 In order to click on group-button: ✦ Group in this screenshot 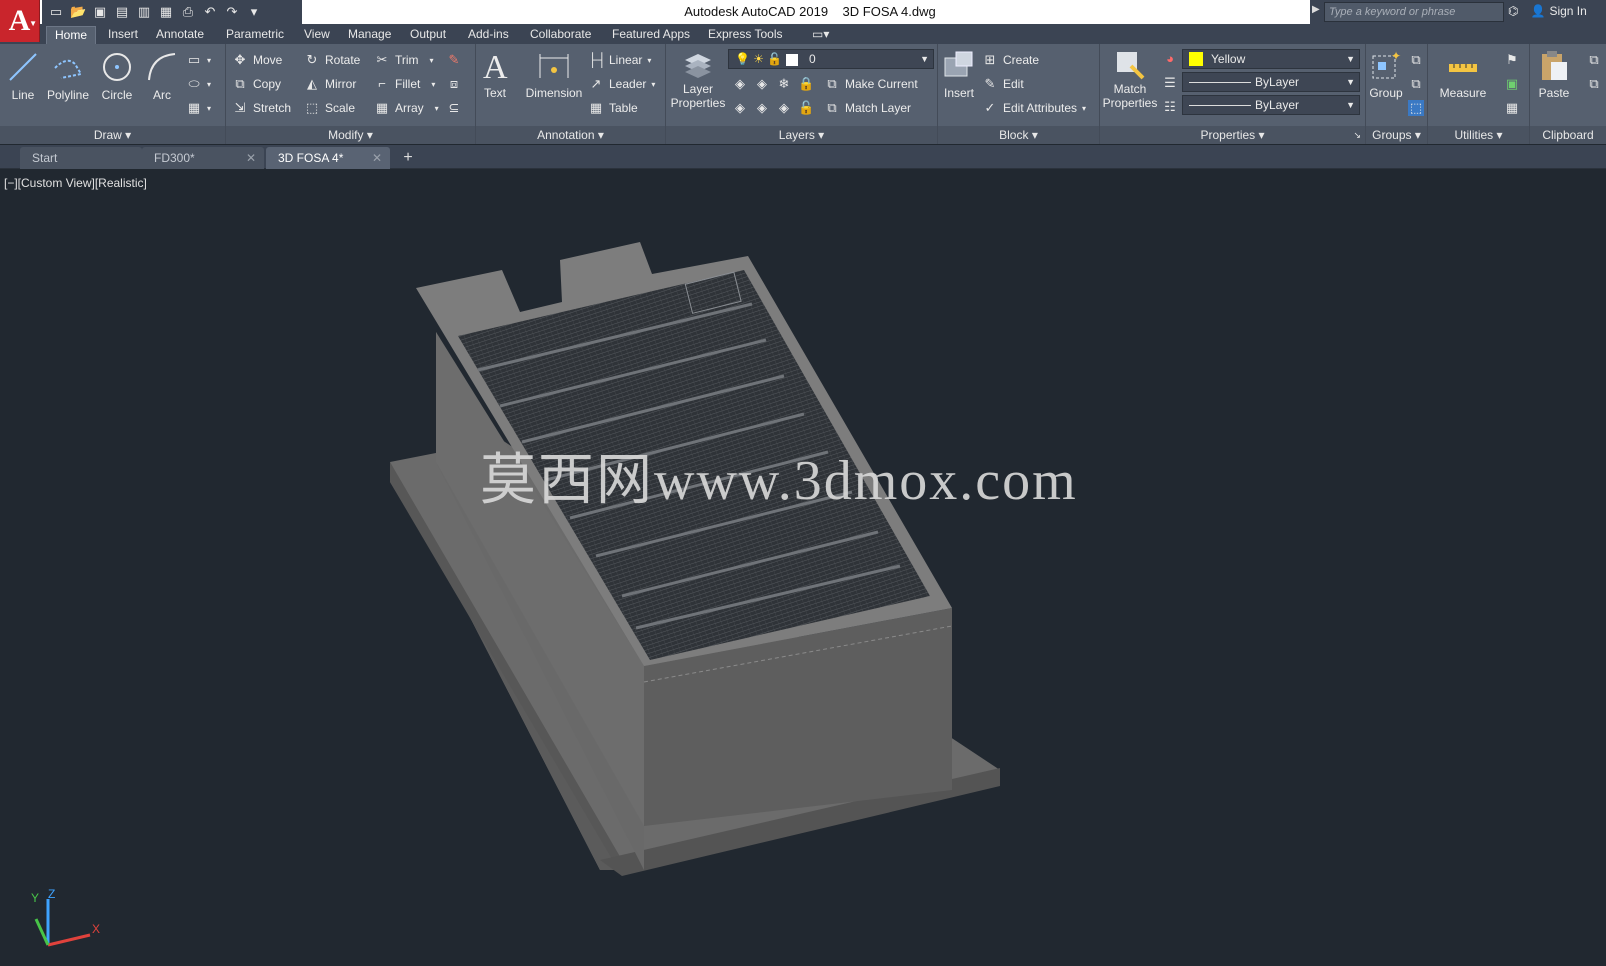, I will do `click(1386, 74)`.